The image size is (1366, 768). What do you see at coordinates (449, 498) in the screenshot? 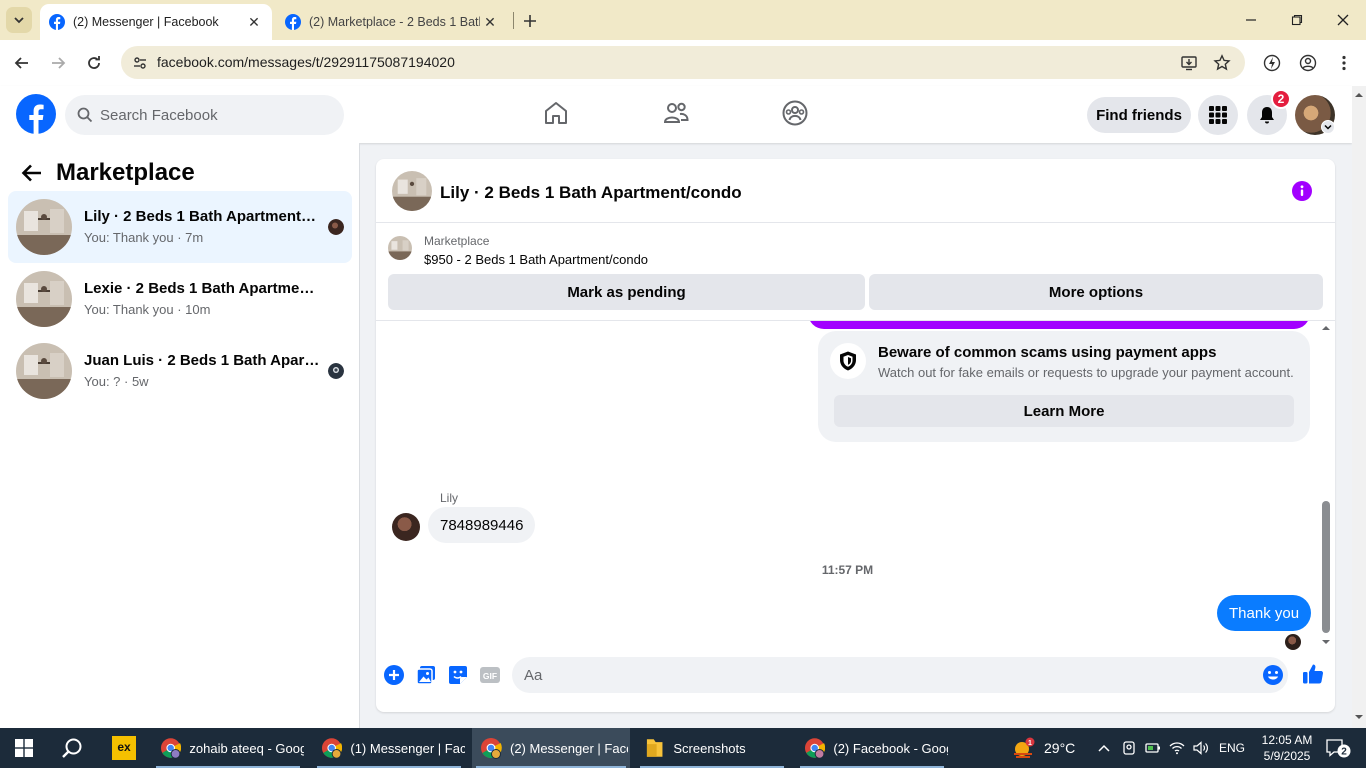
I see `sender-name: Lily` at bounding box center [449, 498].